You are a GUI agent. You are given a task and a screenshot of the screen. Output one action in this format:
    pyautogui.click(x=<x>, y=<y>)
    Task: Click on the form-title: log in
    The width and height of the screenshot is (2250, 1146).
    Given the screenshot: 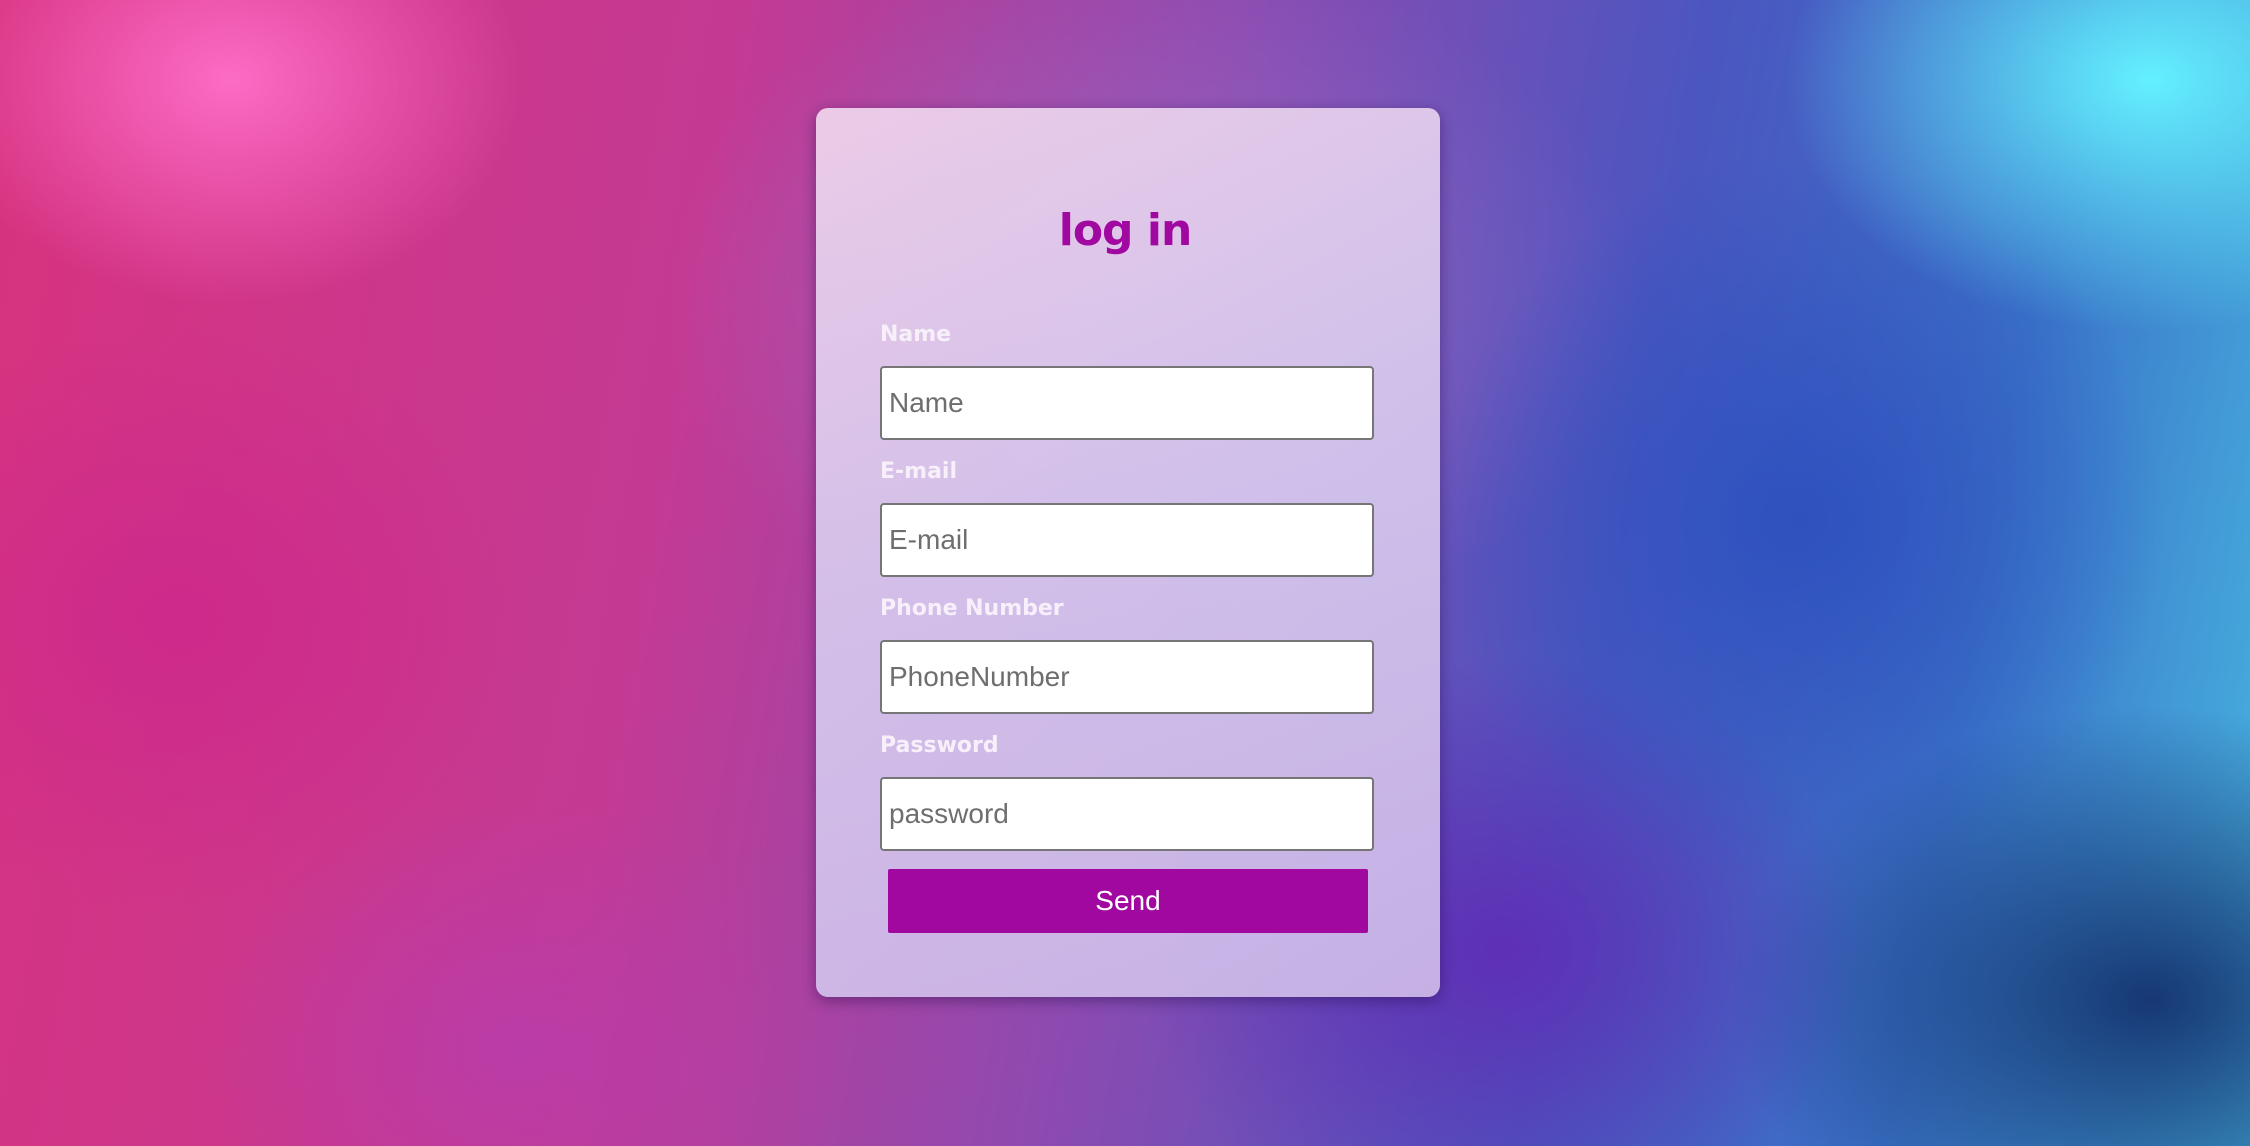 What is the action you would take?
    pyautogui.click(x=1125, y=230)
    